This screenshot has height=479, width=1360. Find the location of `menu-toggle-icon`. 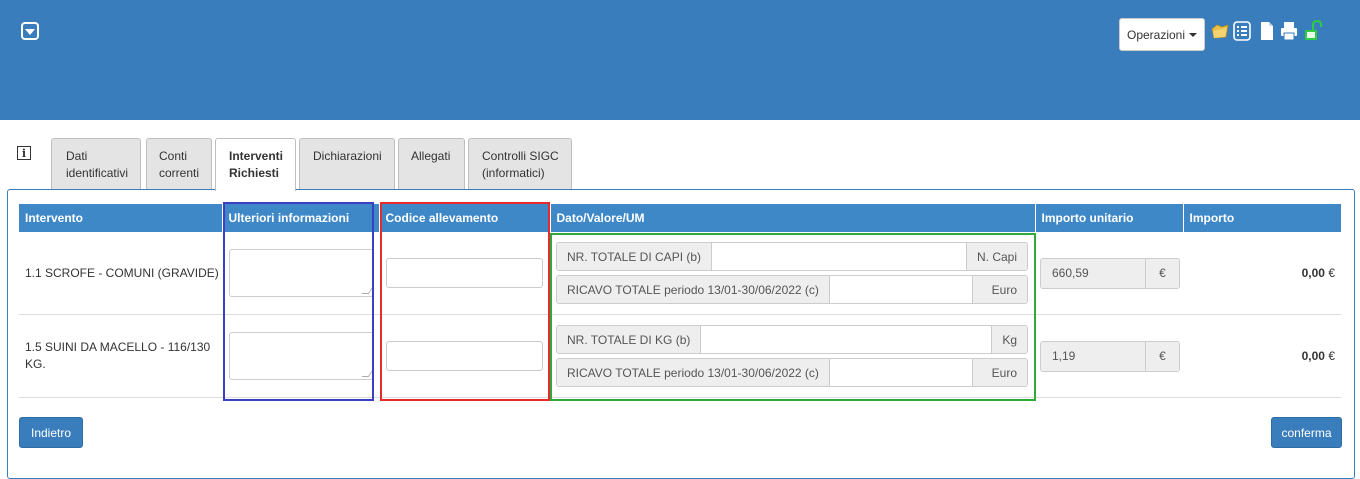

menu-toggle-icon is located at coordinates (30, 31).